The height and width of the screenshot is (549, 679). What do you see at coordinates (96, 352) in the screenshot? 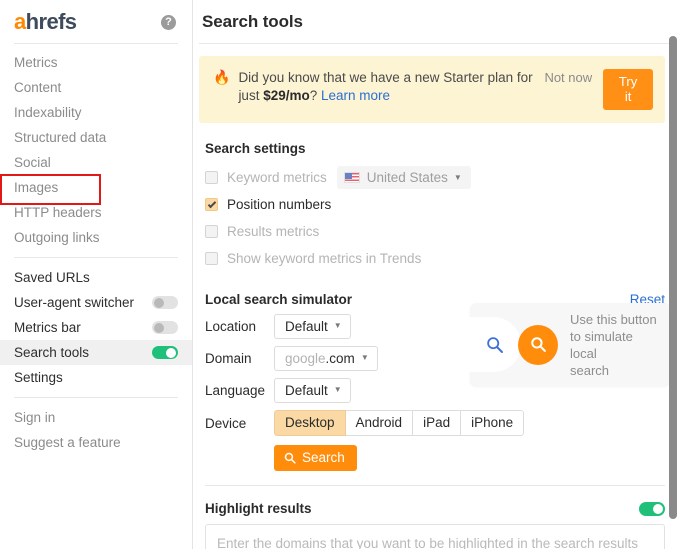
I see `sidebar-item-search-tools: Search tools` at bounding box center [96, 352].